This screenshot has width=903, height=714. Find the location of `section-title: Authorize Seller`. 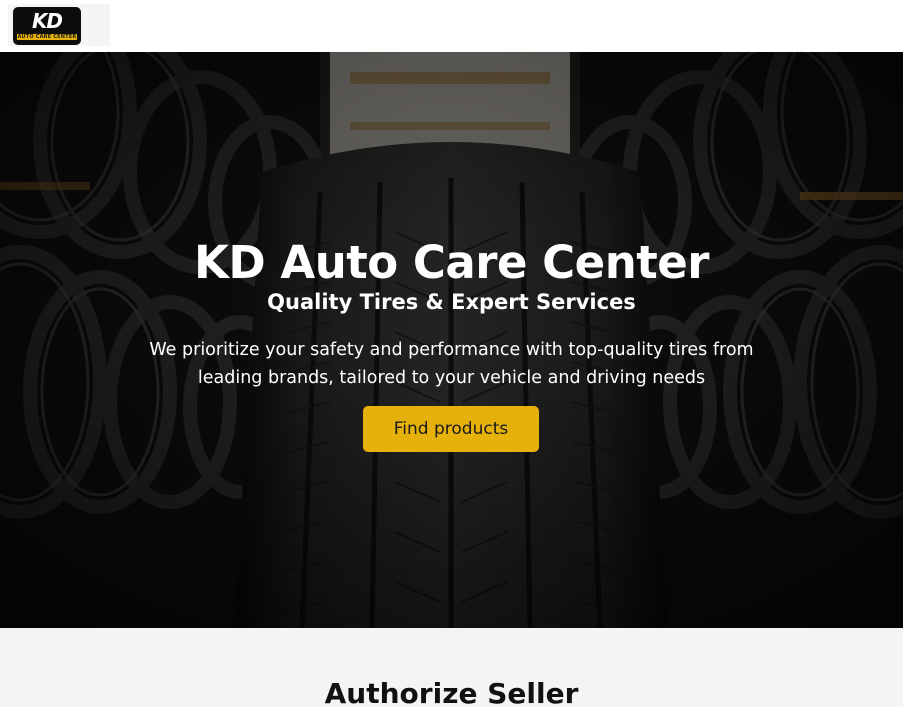

section-title: Authorize Seller is located at coordinates (451, 693).